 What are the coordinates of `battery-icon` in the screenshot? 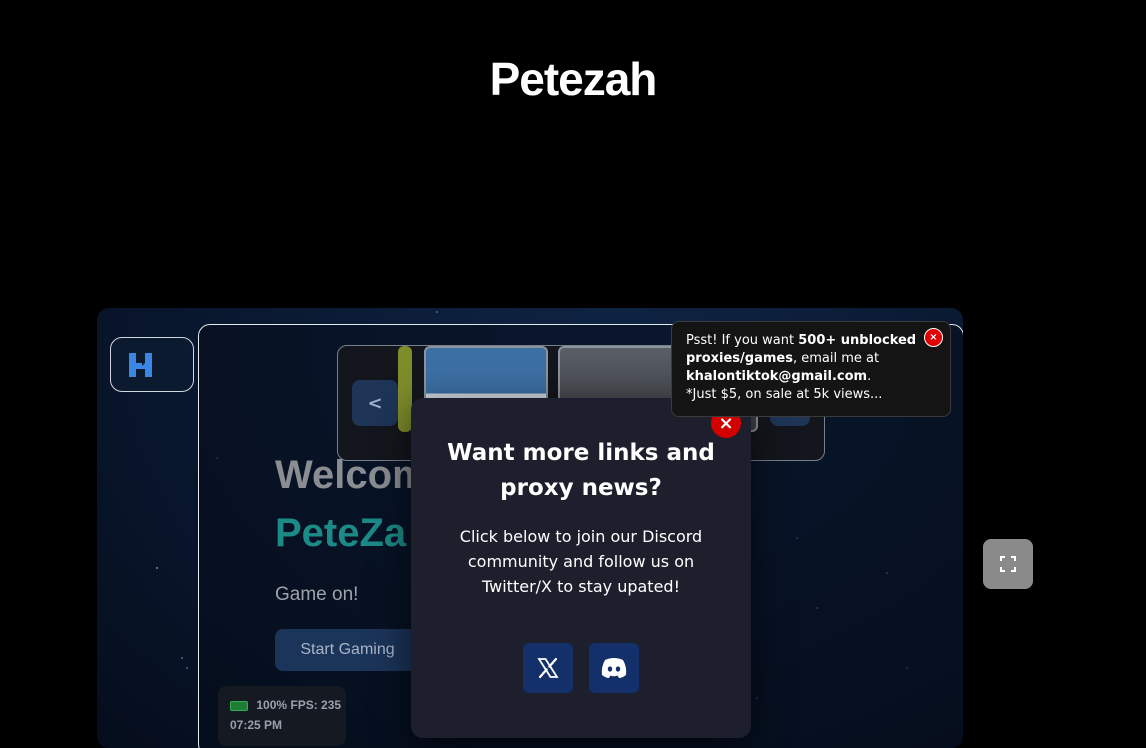 It's located at (239, 705).